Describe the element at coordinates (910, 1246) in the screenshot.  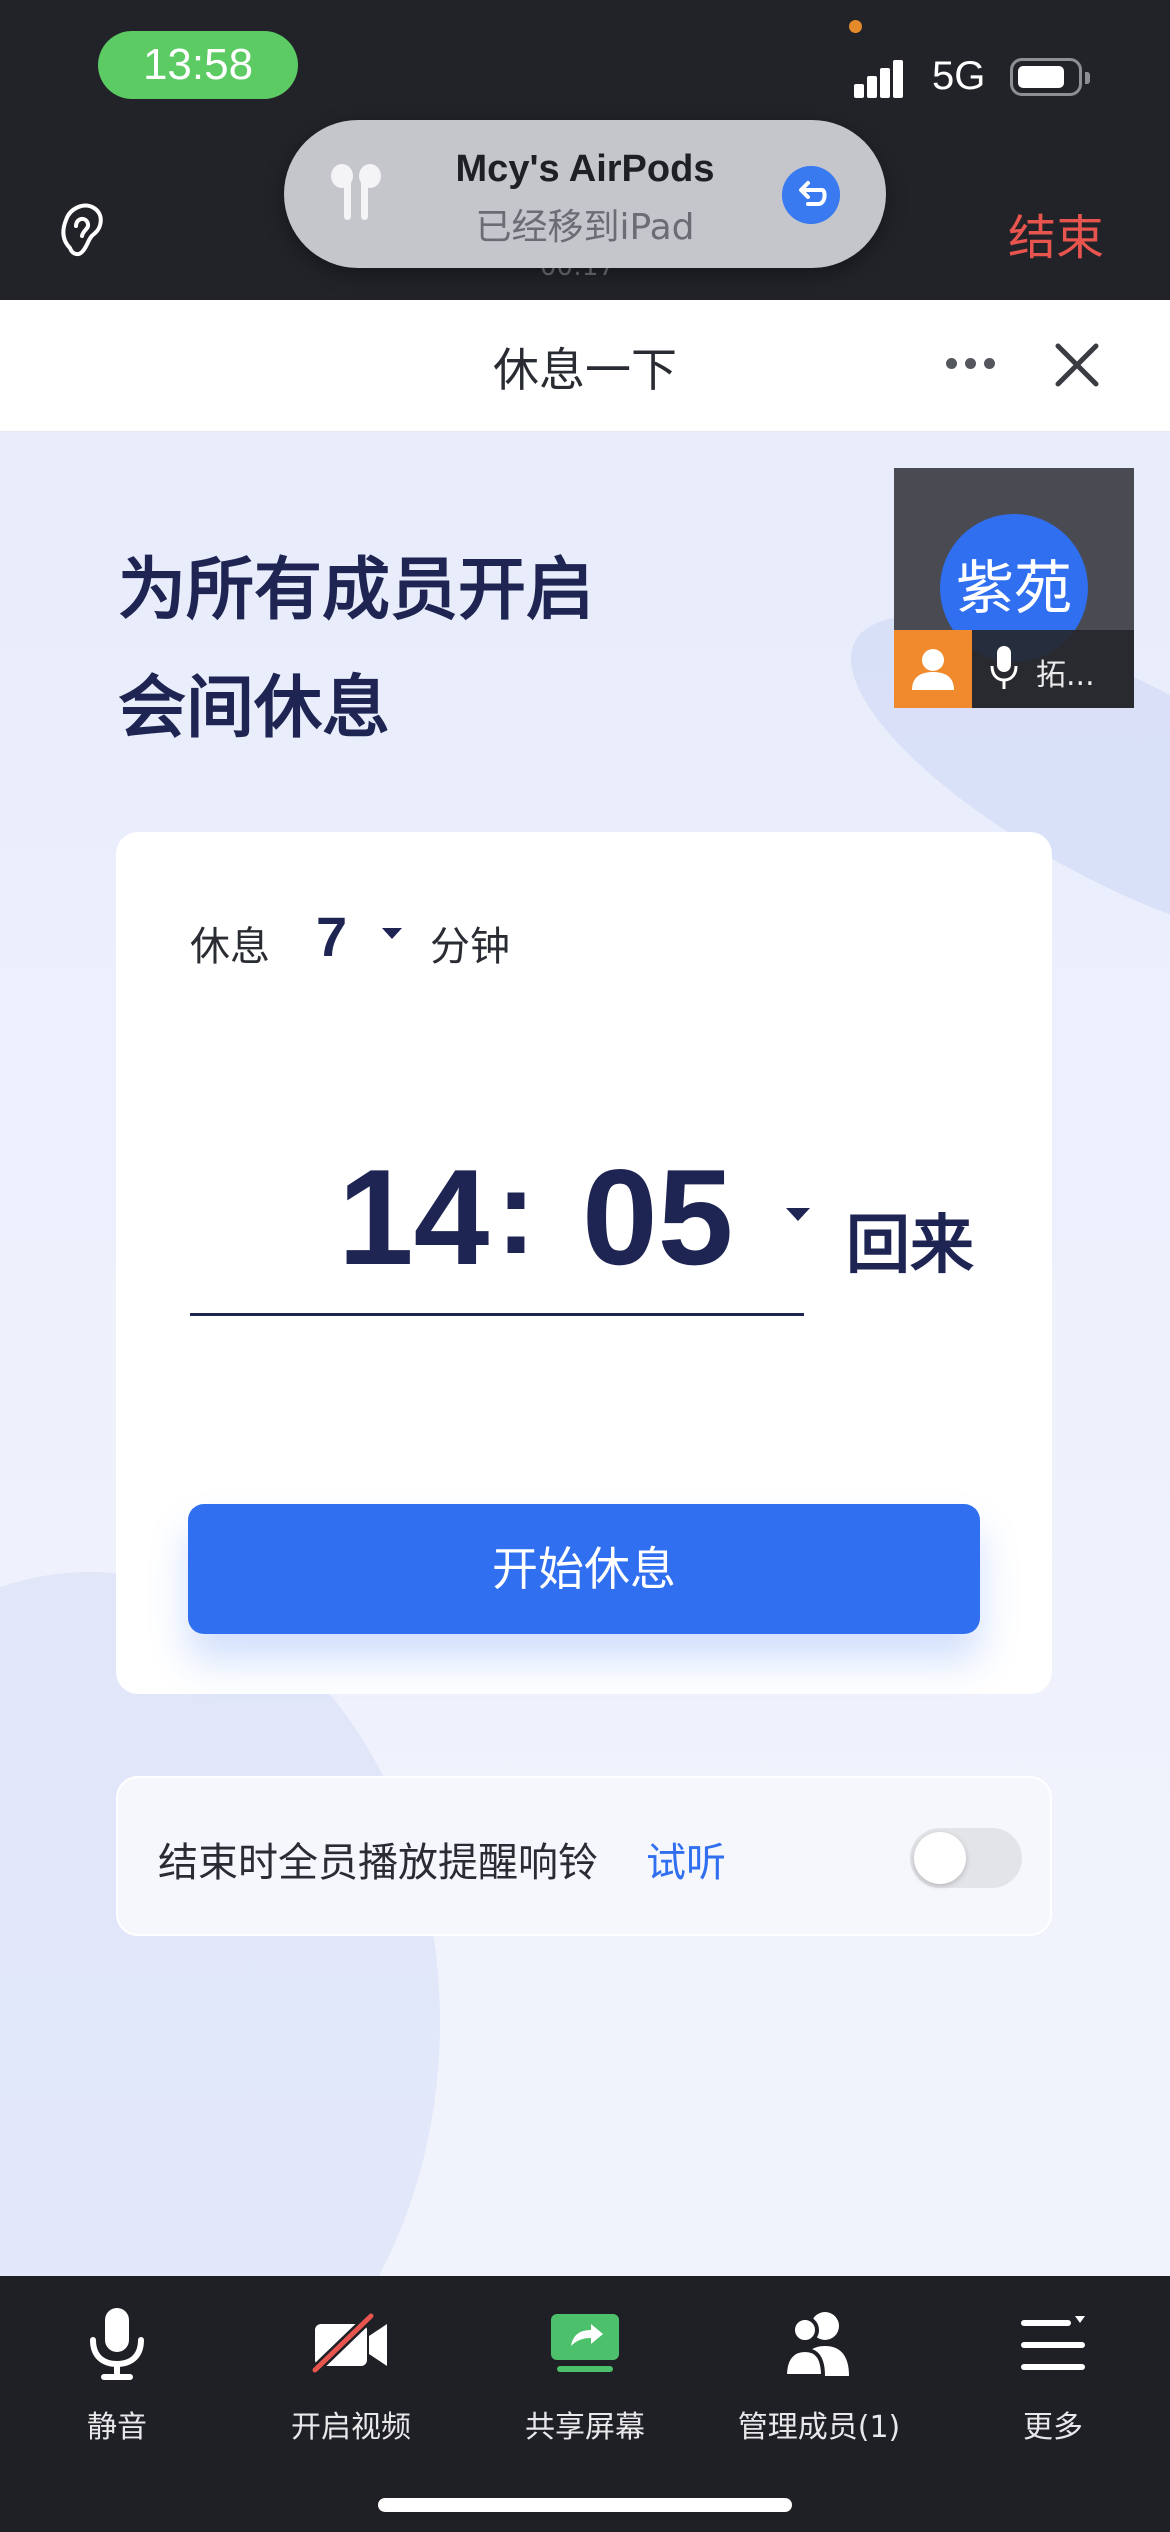
I see `return-label: 回来` at that location.